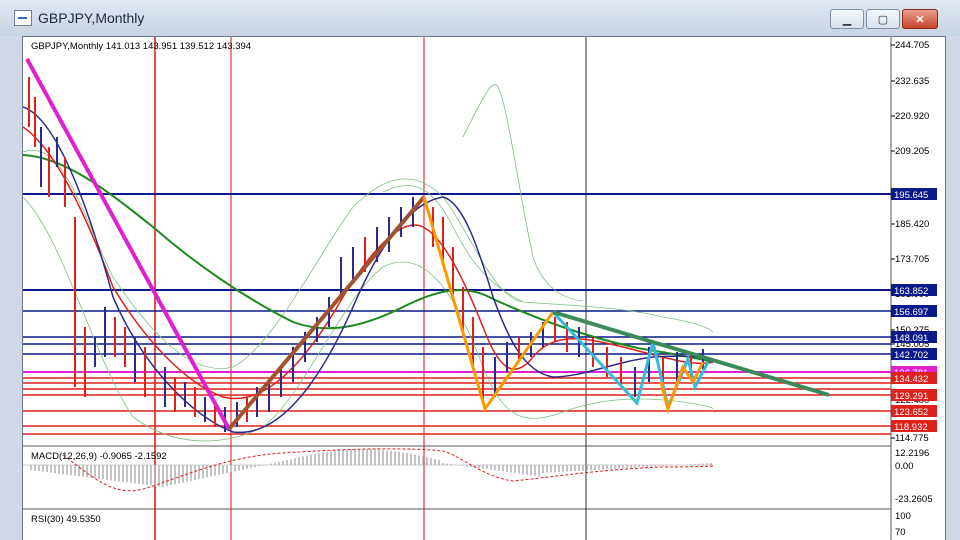 This screenshot has width=960, height=540. I want to click on price-level-tag: 123.652, so click(911, 412).